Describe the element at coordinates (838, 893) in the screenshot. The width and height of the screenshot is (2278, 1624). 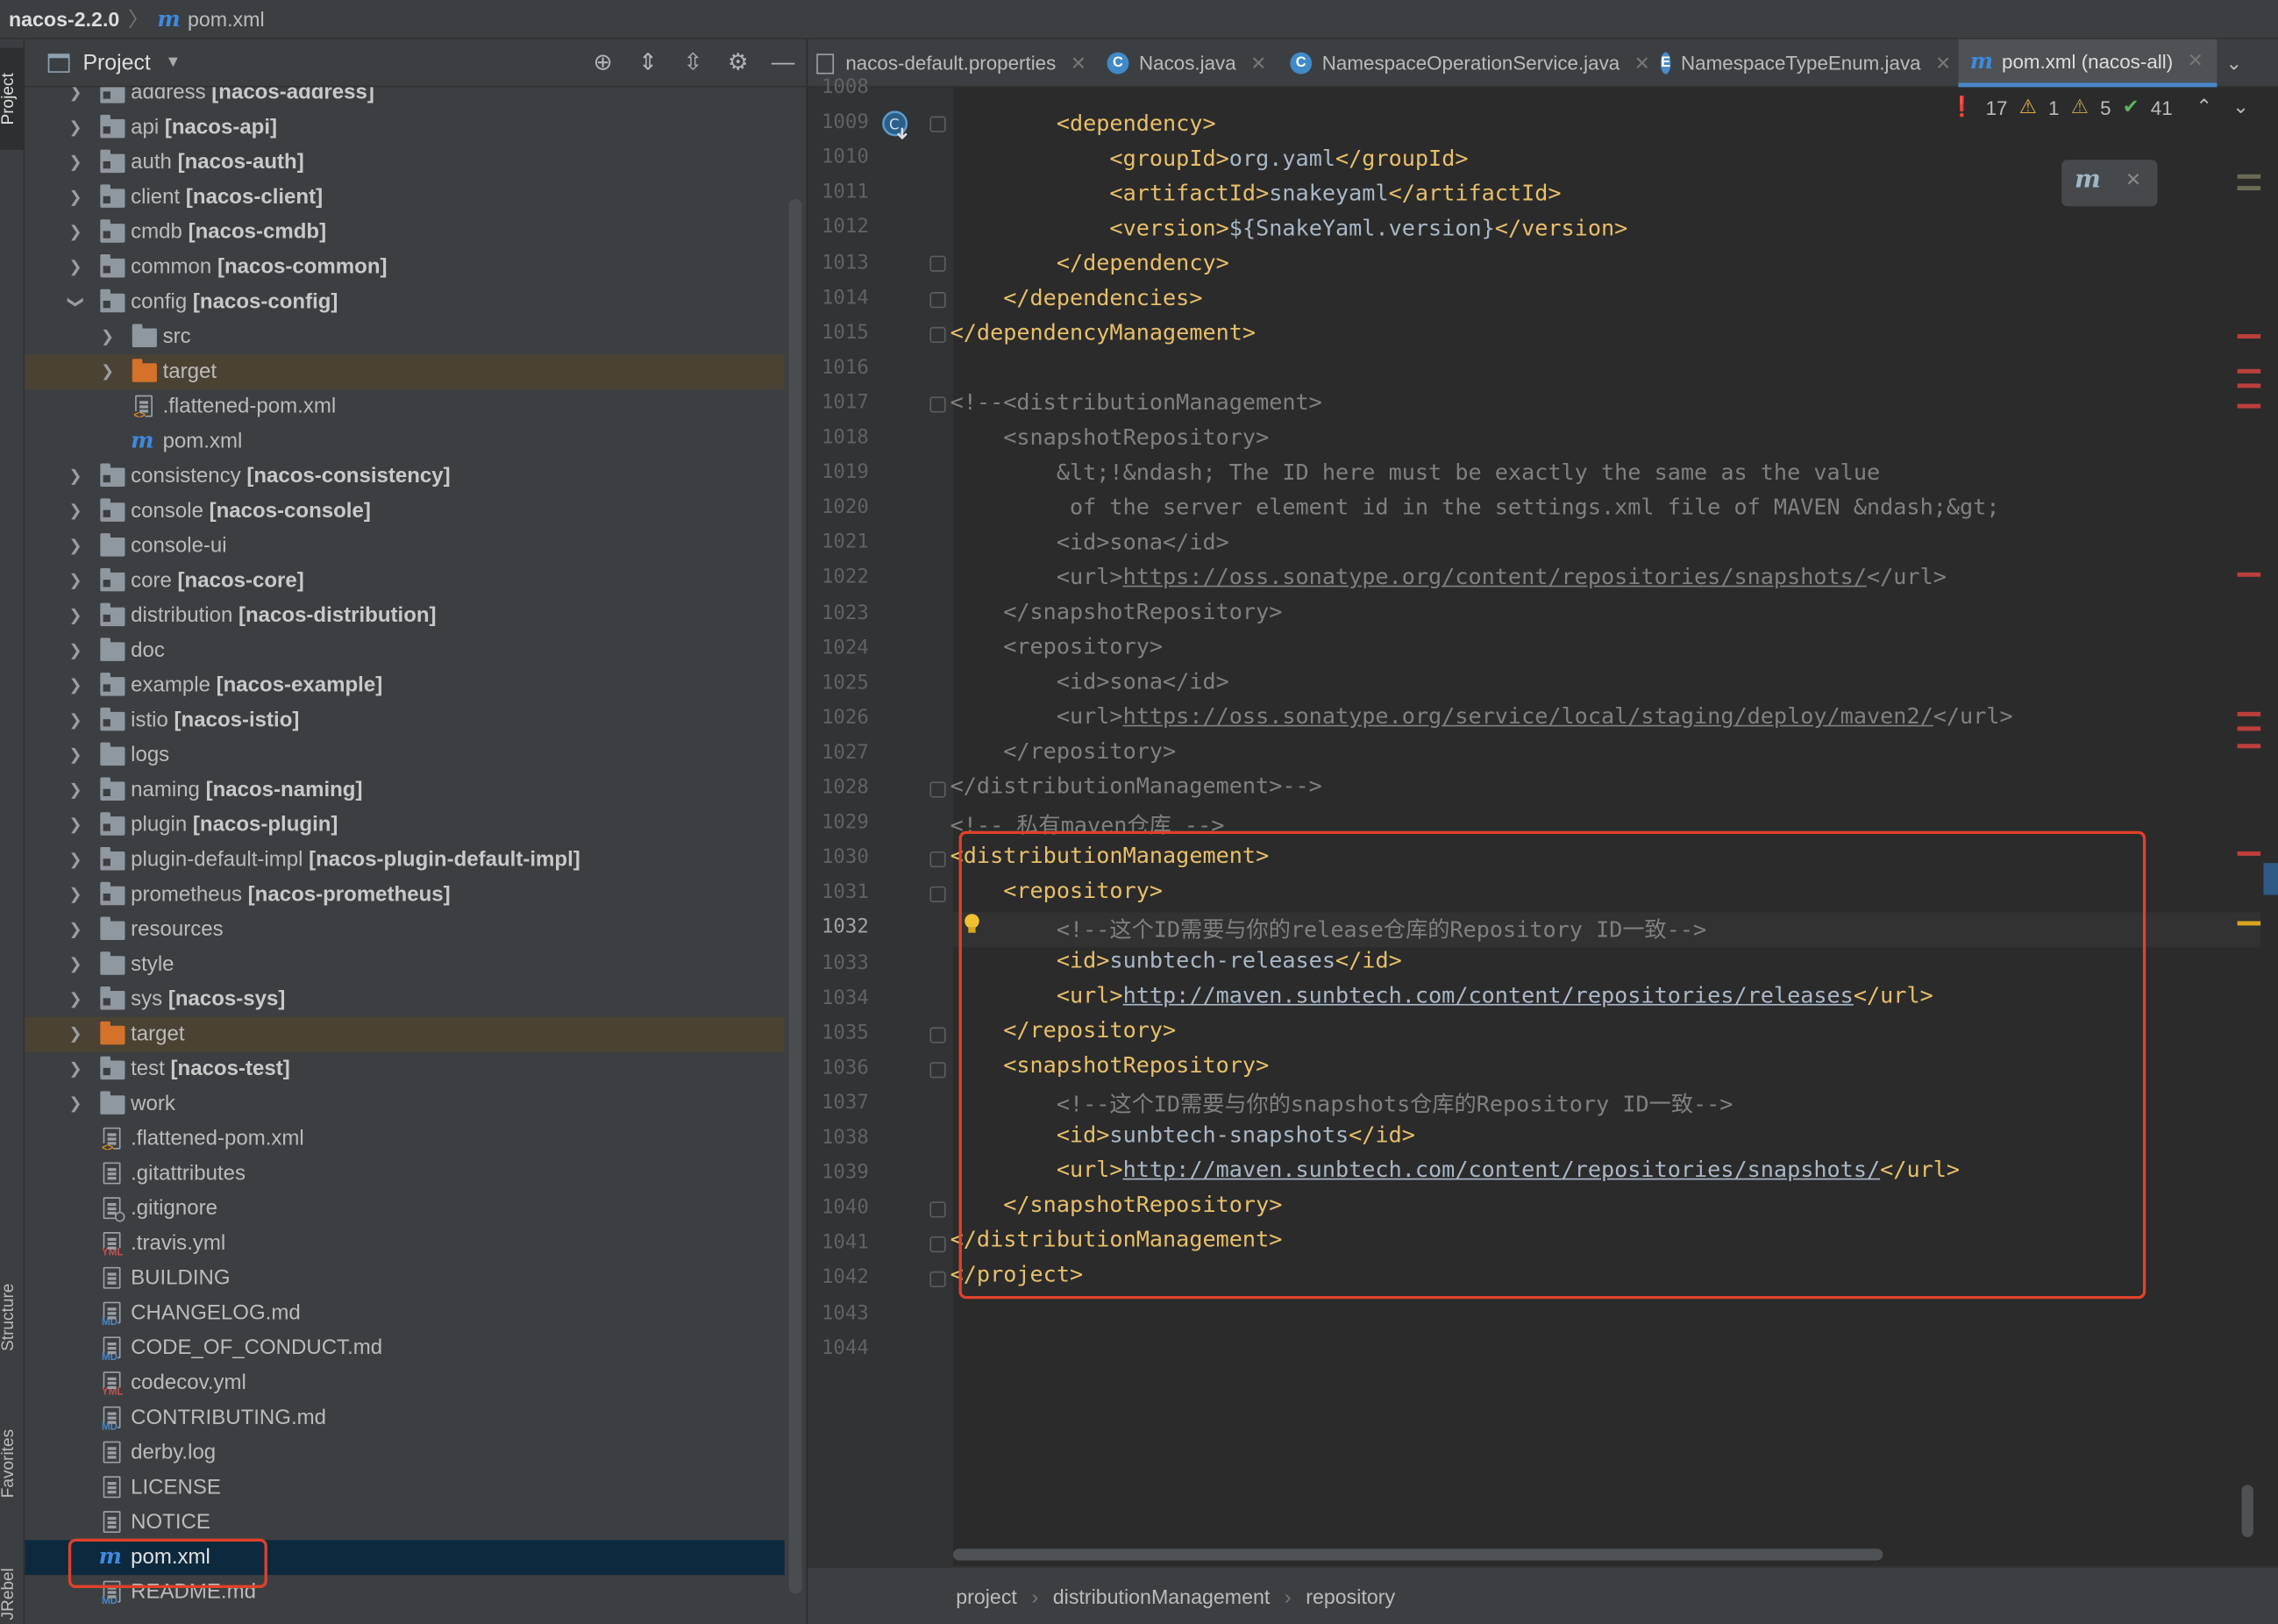
I see `line-number: 1031` at that location.